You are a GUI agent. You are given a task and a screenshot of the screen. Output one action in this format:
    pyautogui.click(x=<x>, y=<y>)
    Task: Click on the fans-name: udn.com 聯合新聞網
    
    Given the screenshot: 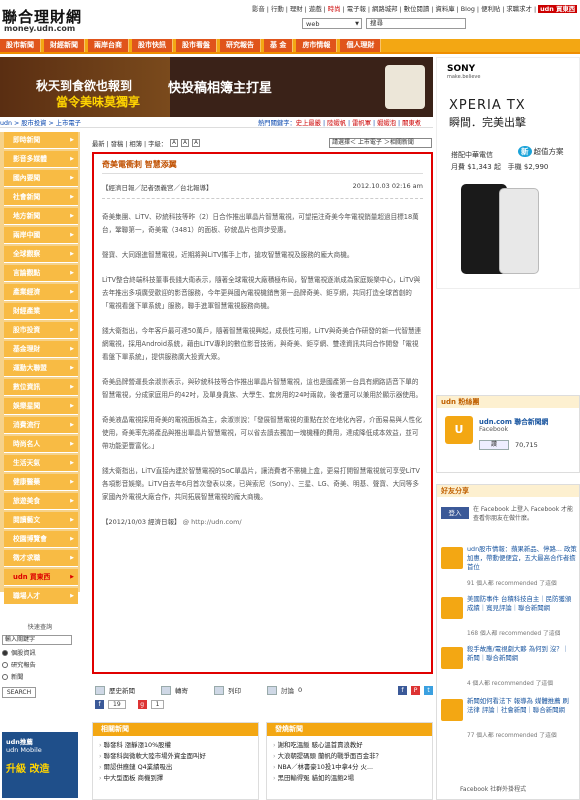 What is the action you would take?
    pyautogui.click(x=513, y=421)
    